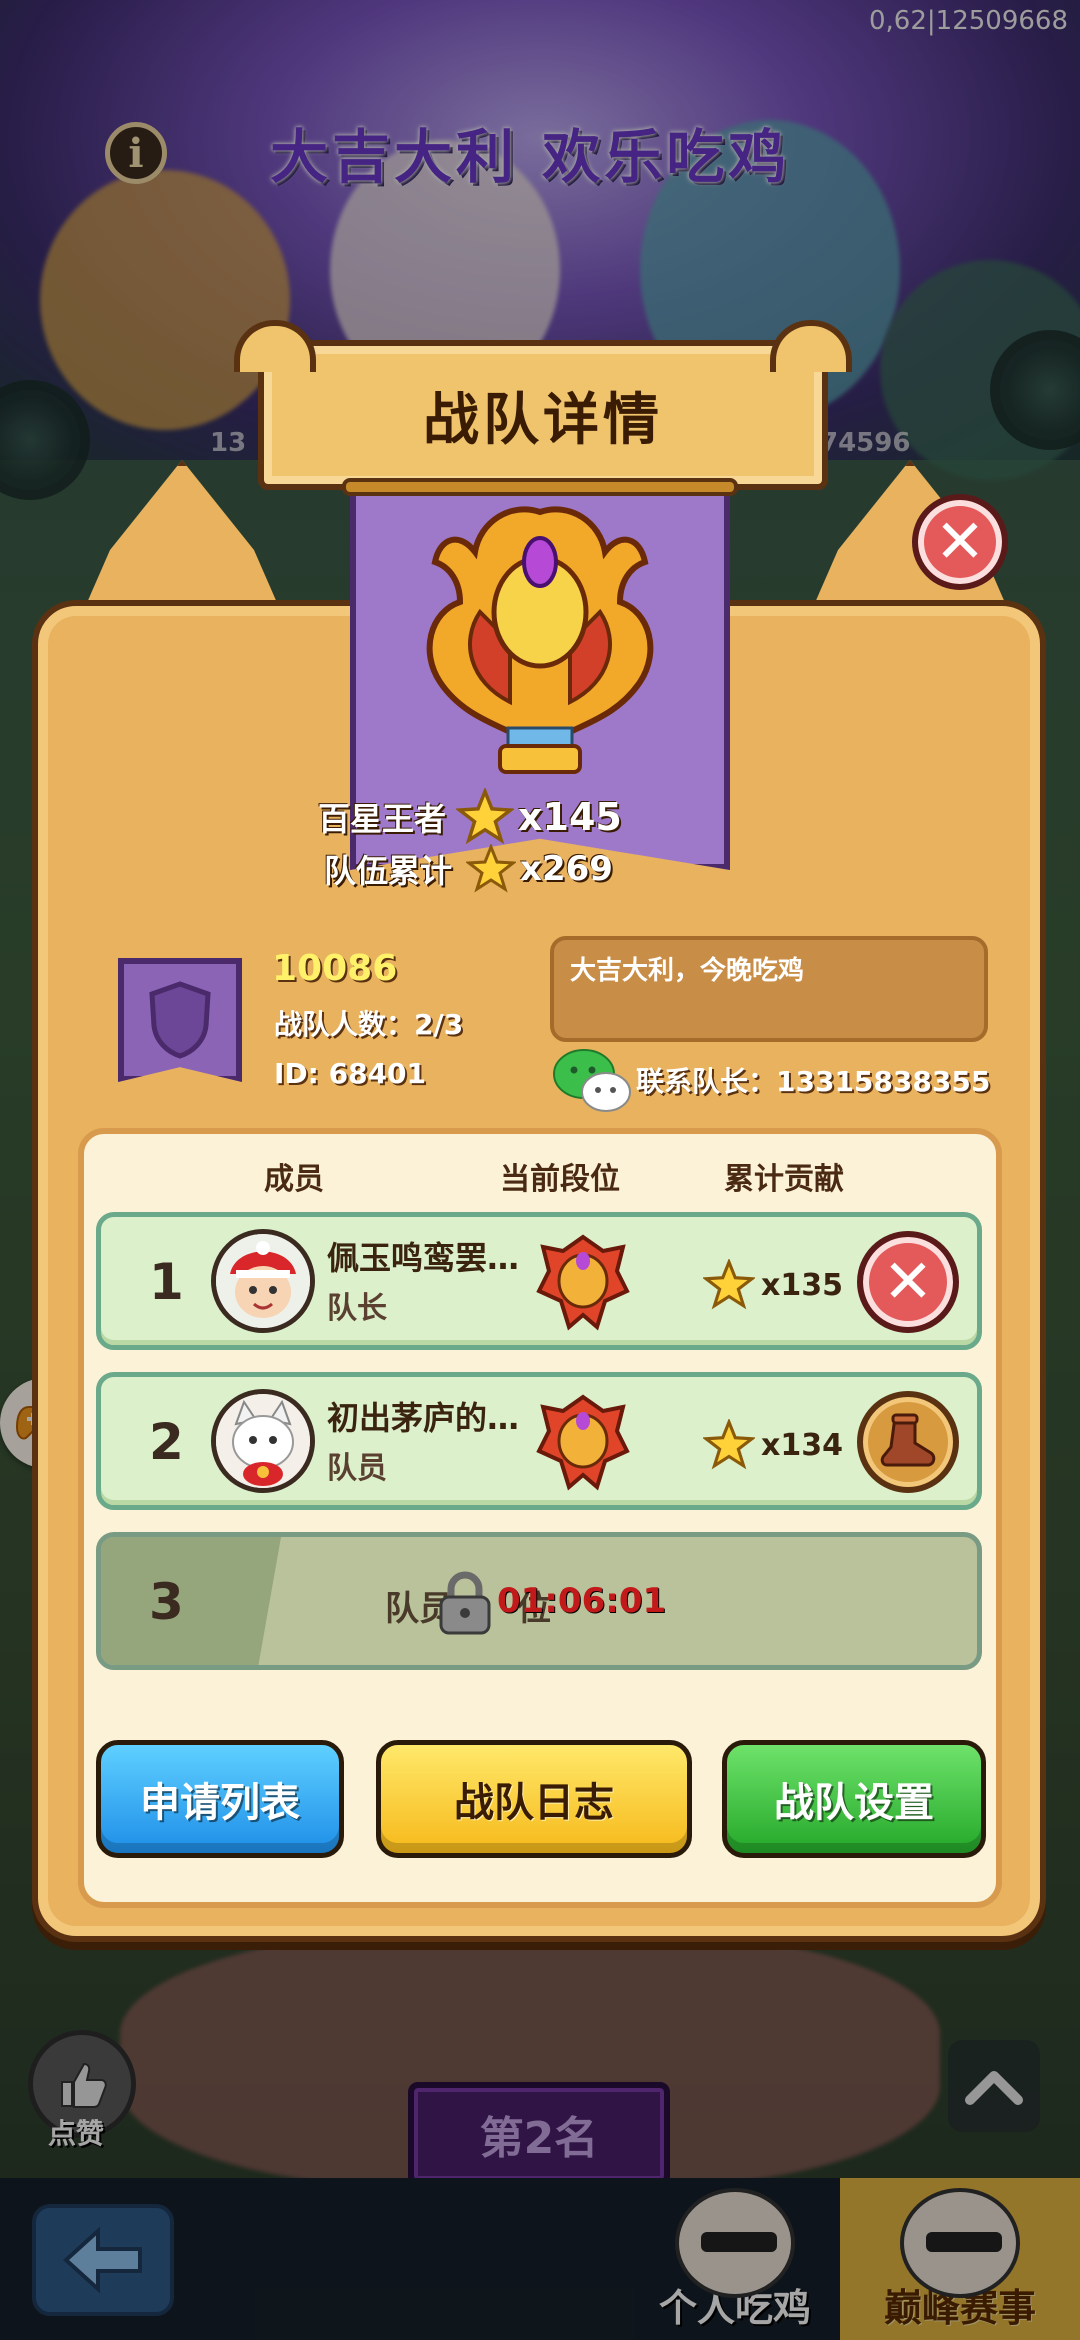 The image size is (1080, 2340). What do you see at coordinates (388, 871) in the screenshot?
I see `team-total-label: 队伍累计` at bounding box center [388, 871].